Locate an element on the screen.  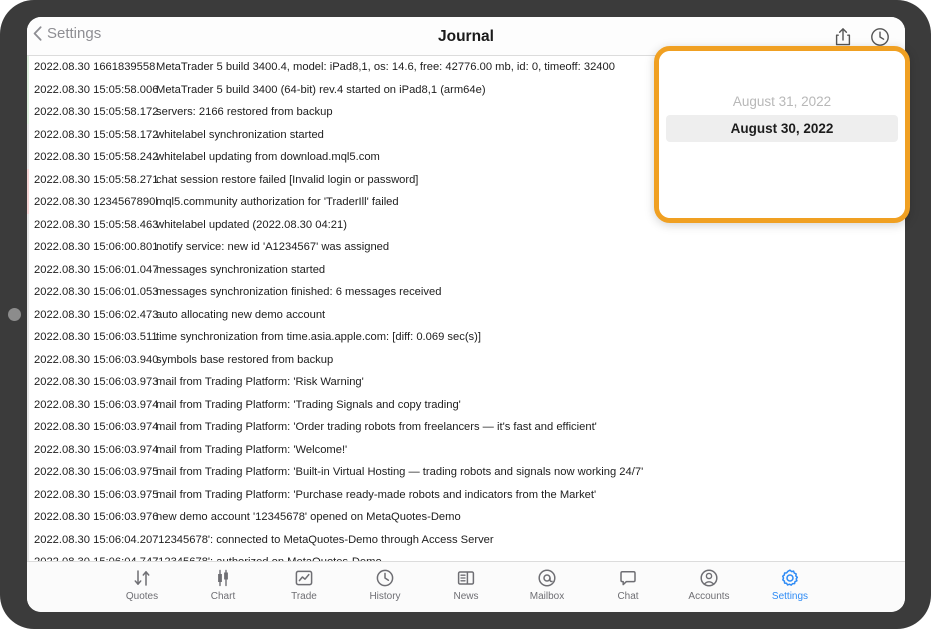
journal-row-time: 2022.08.30 15:06:02.473 is located at coordinates (96, 314).